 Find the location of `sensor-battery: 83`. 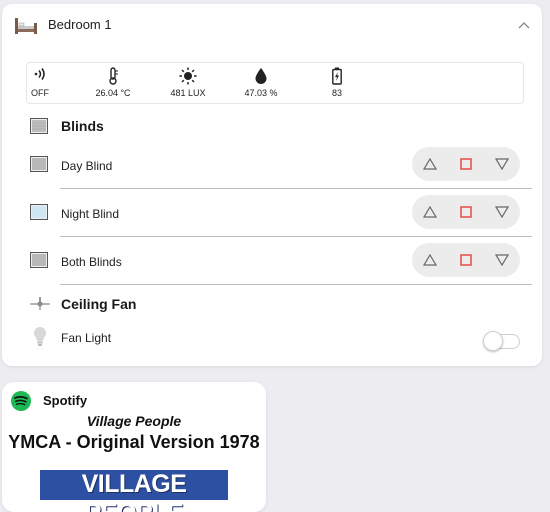

sensor-battery: 83 is located at coordinates (337, 83).